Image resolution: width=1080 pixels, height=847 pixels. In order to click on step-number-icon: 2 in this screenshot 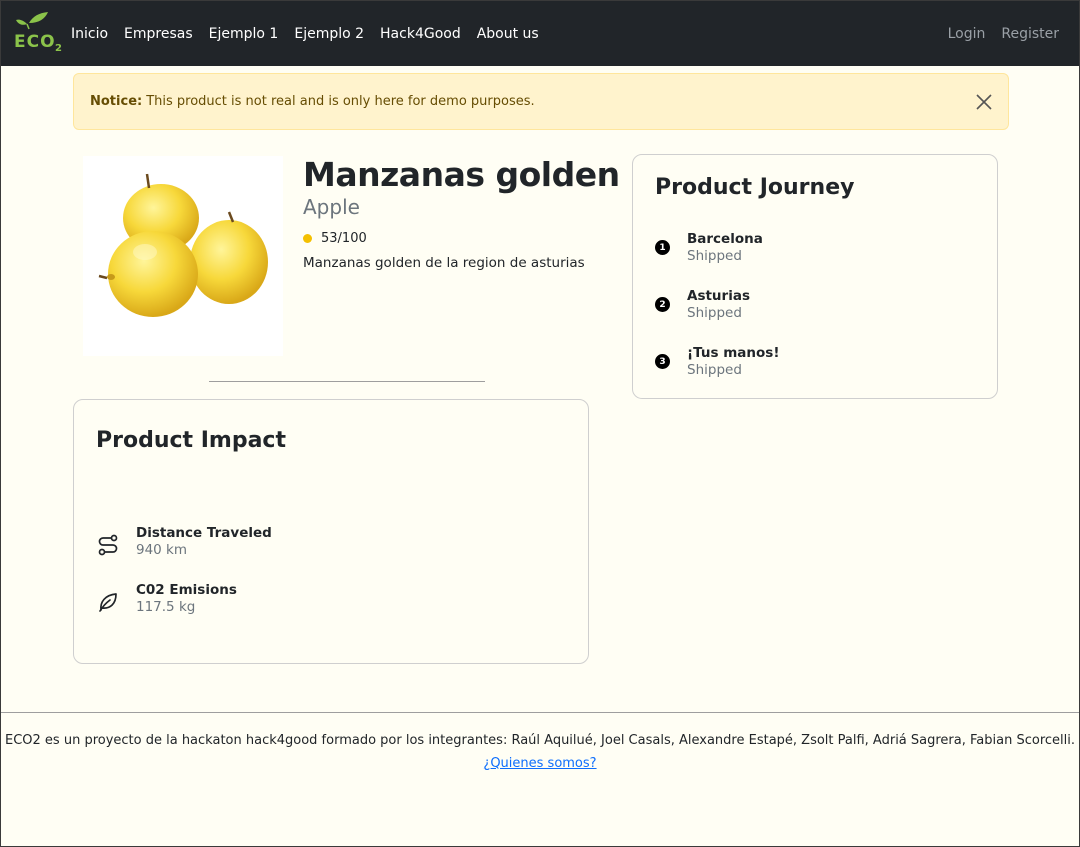, I will do `click(662, 304)`.